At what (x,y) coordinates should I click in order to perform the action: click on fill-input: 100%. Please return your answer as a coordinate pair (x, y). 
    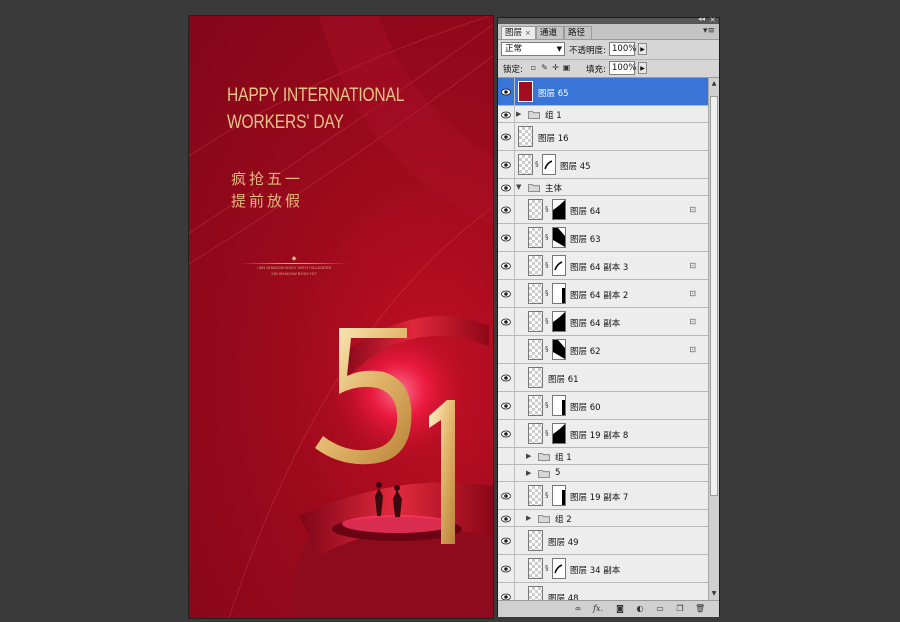
    Looking at the image, I should click on (622, 68).